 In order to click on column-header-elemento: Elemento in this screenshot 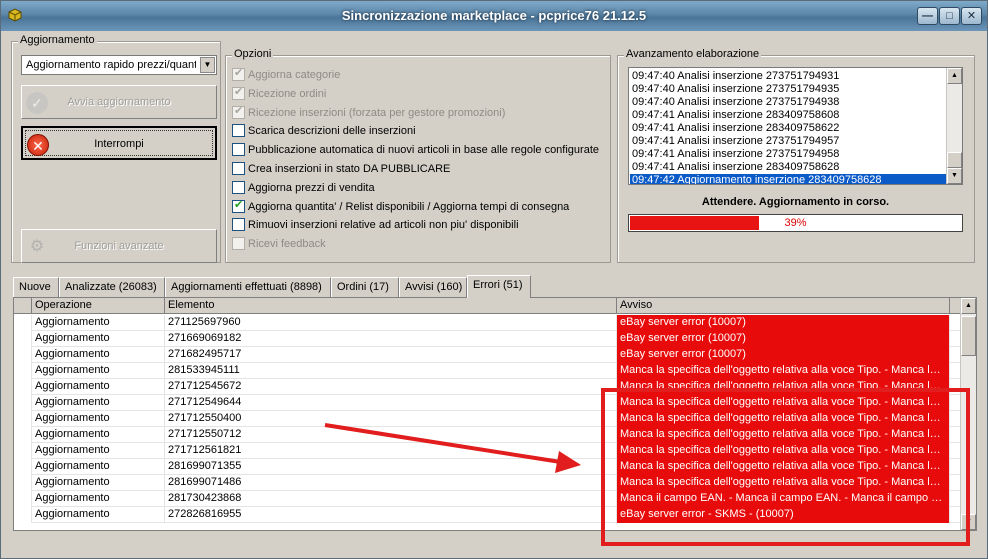, I will do `click(391, 306)`.